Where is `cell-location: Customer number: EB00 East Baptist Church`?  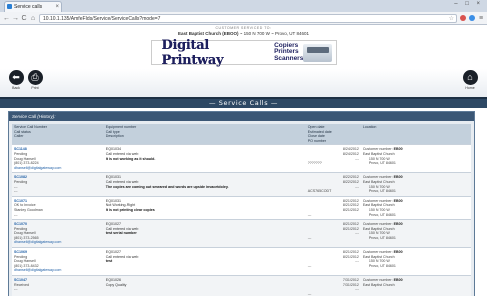
cell-location: Customer number: EB00 East Baptist Church is located at coordinates (415, 285).